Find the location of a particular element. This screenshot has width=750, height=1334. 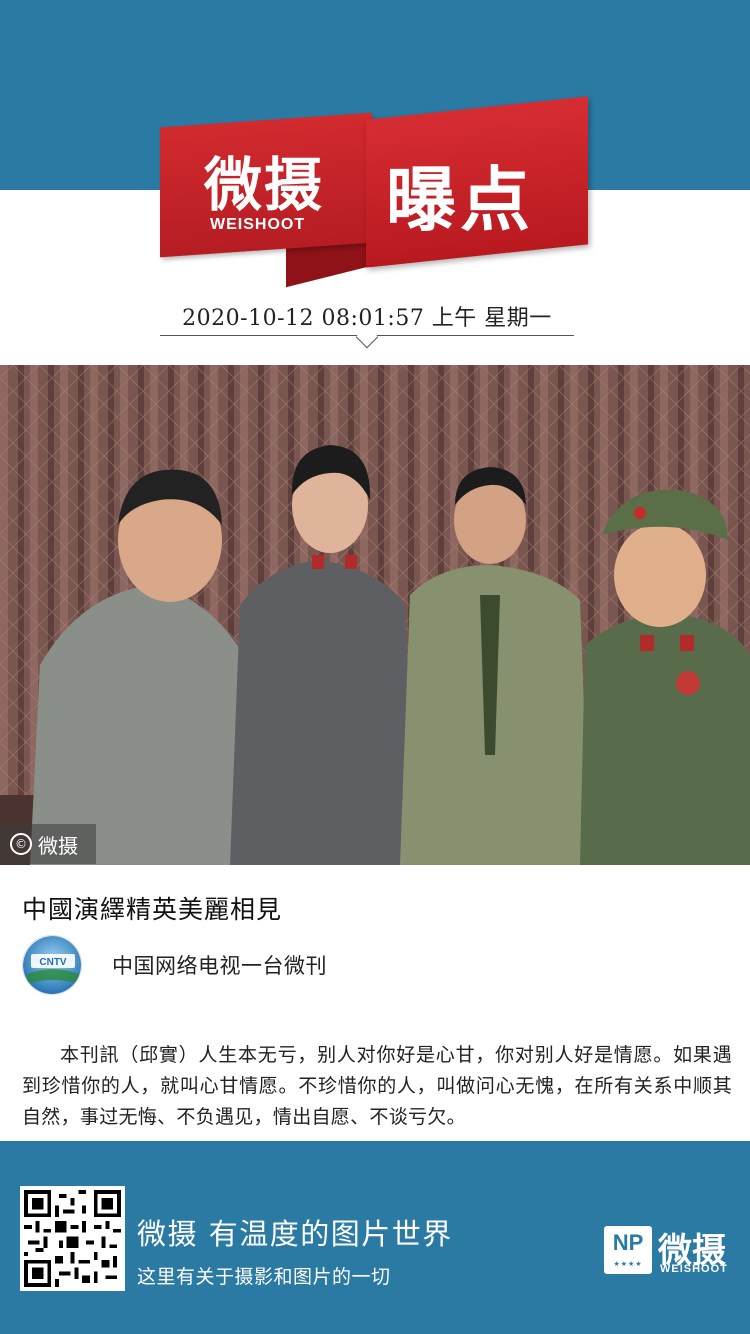

cntv-logo: CNTV is located at coordinates (52, 965).